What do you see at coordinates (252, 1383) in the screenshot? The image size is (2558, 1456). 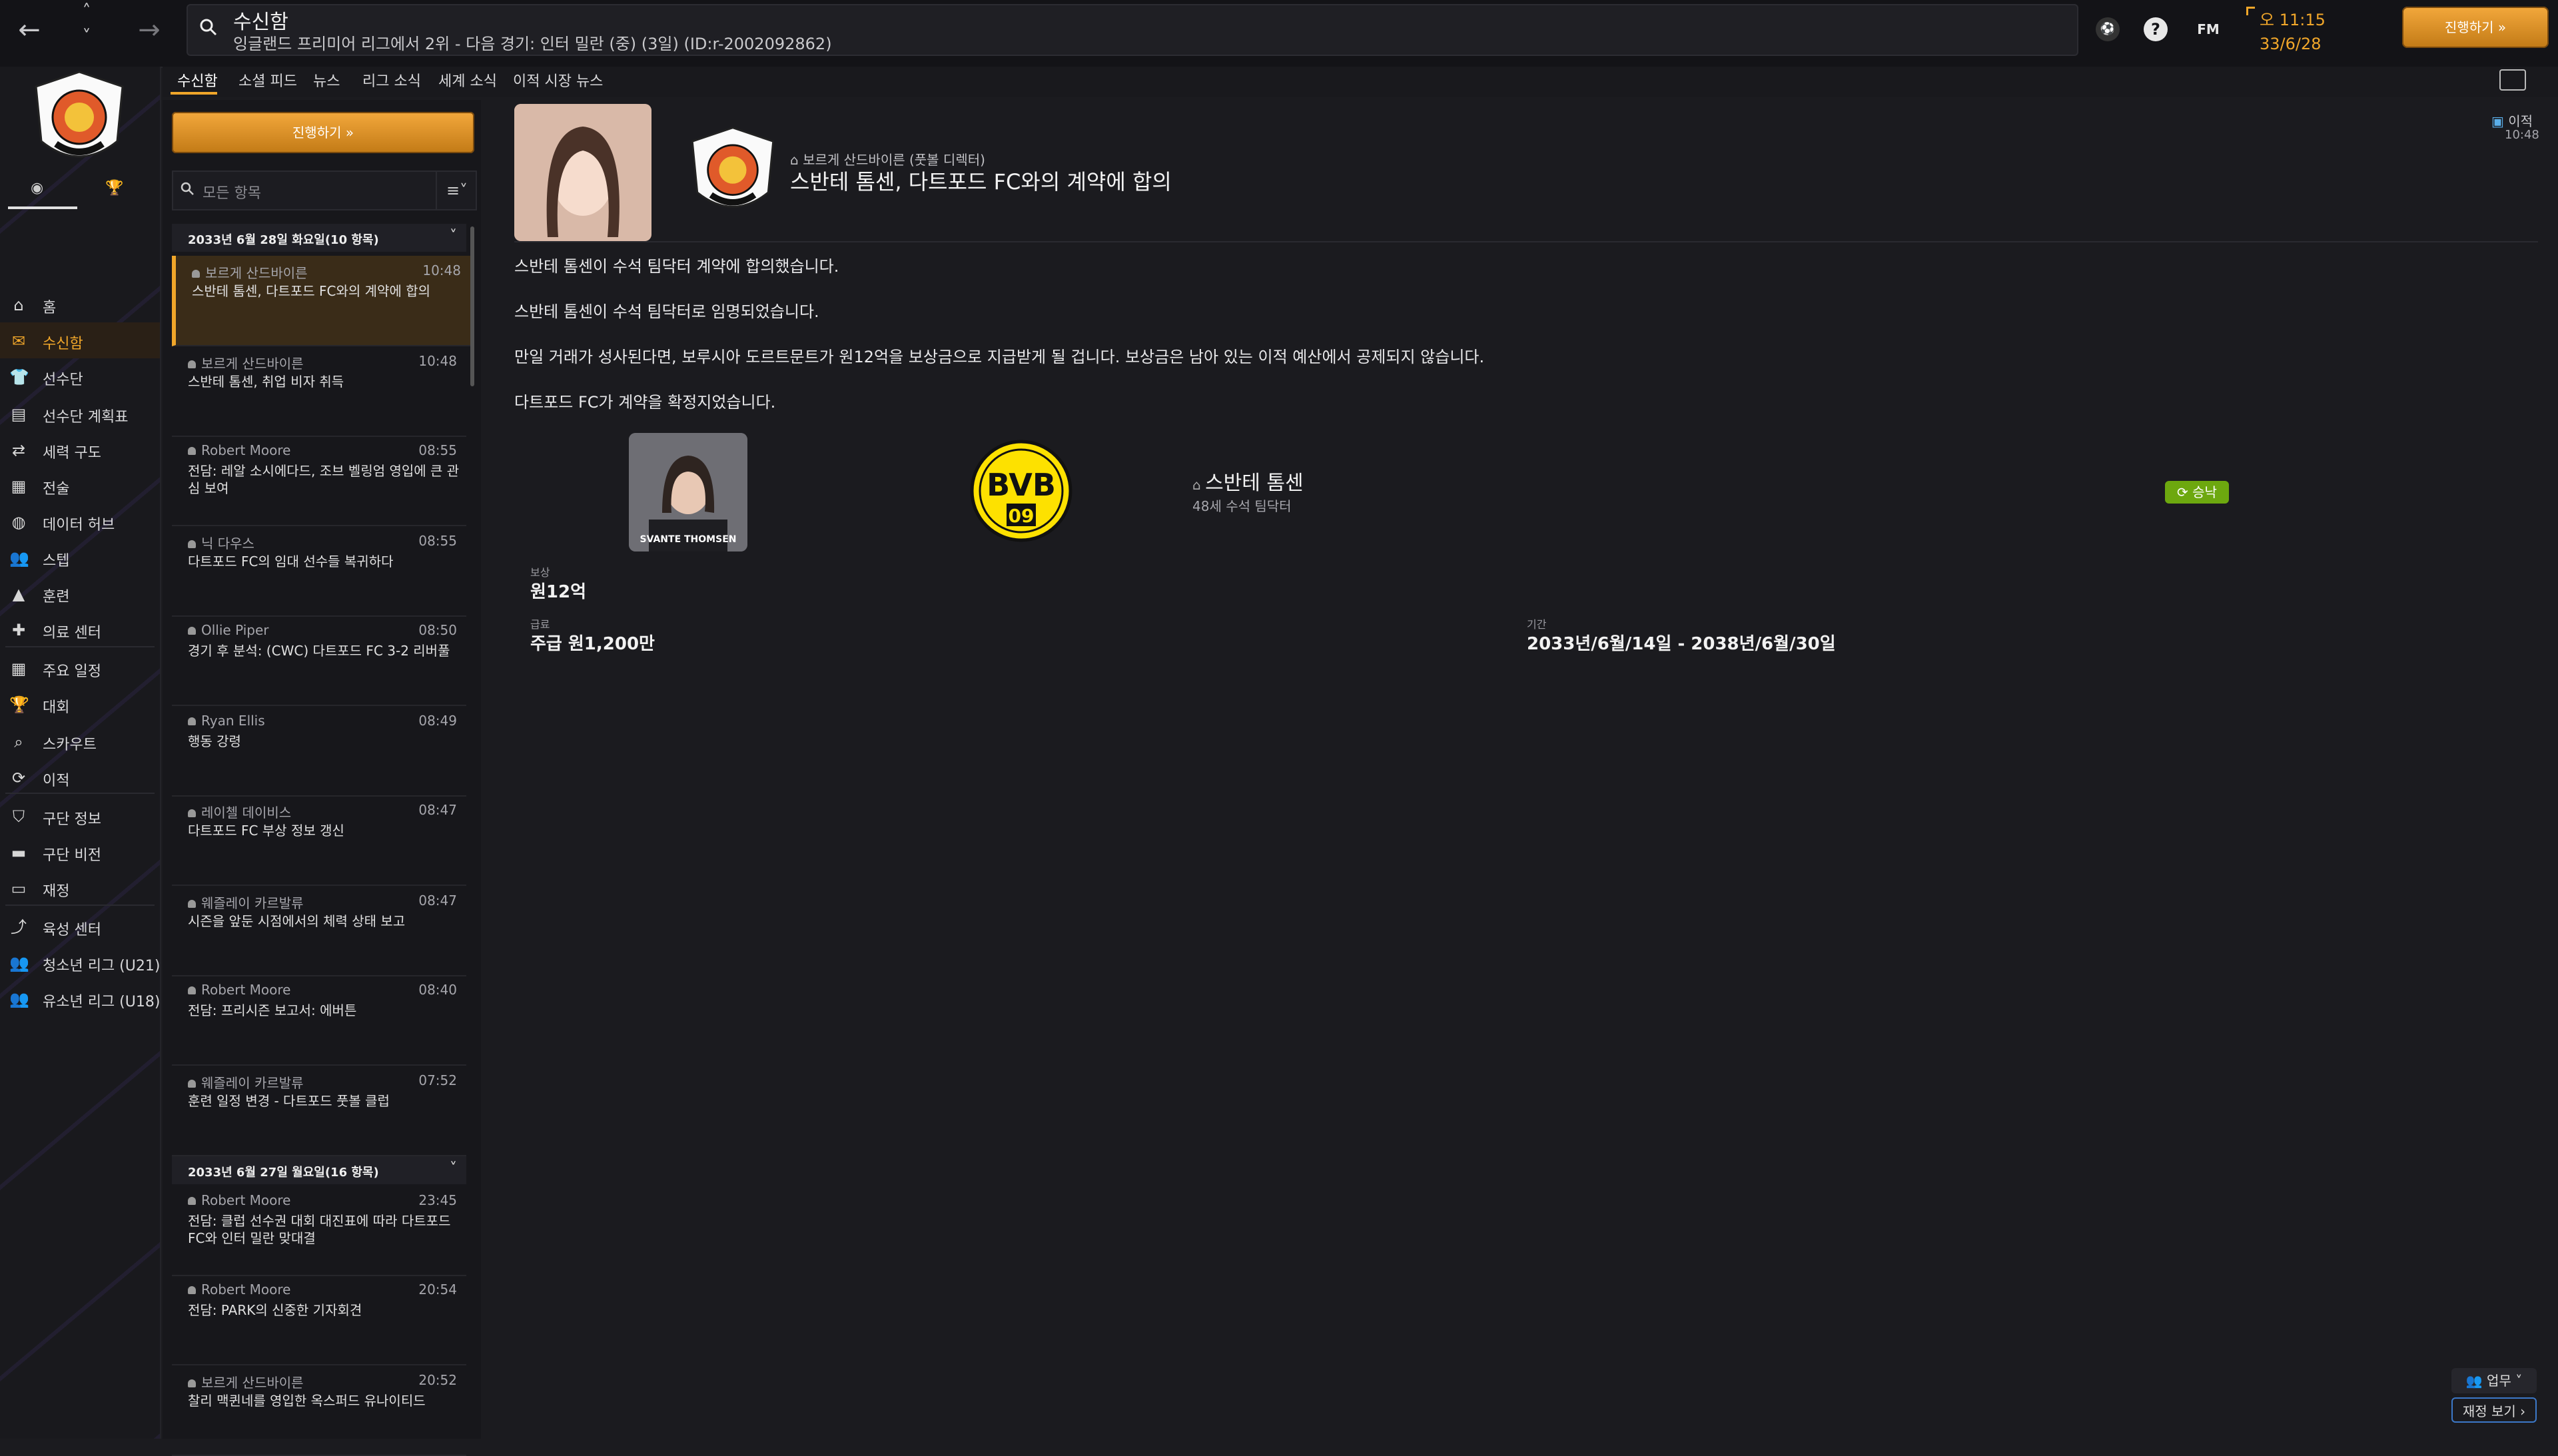 I see `message-sender-name: 보르게 산드바이른` at bounding box center [252, 1383].